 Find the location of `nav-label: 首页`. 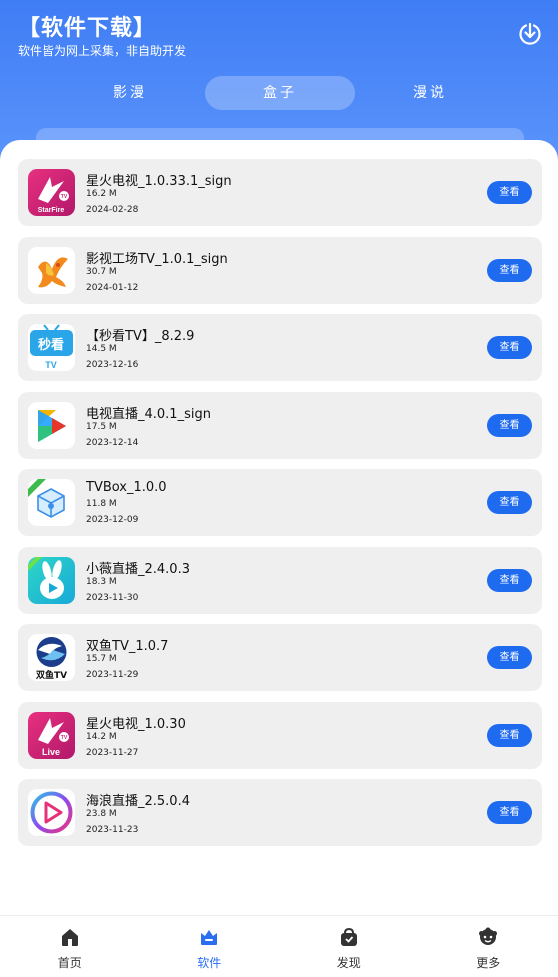

nav-label: 首页 is located at coordinates (69, 963).